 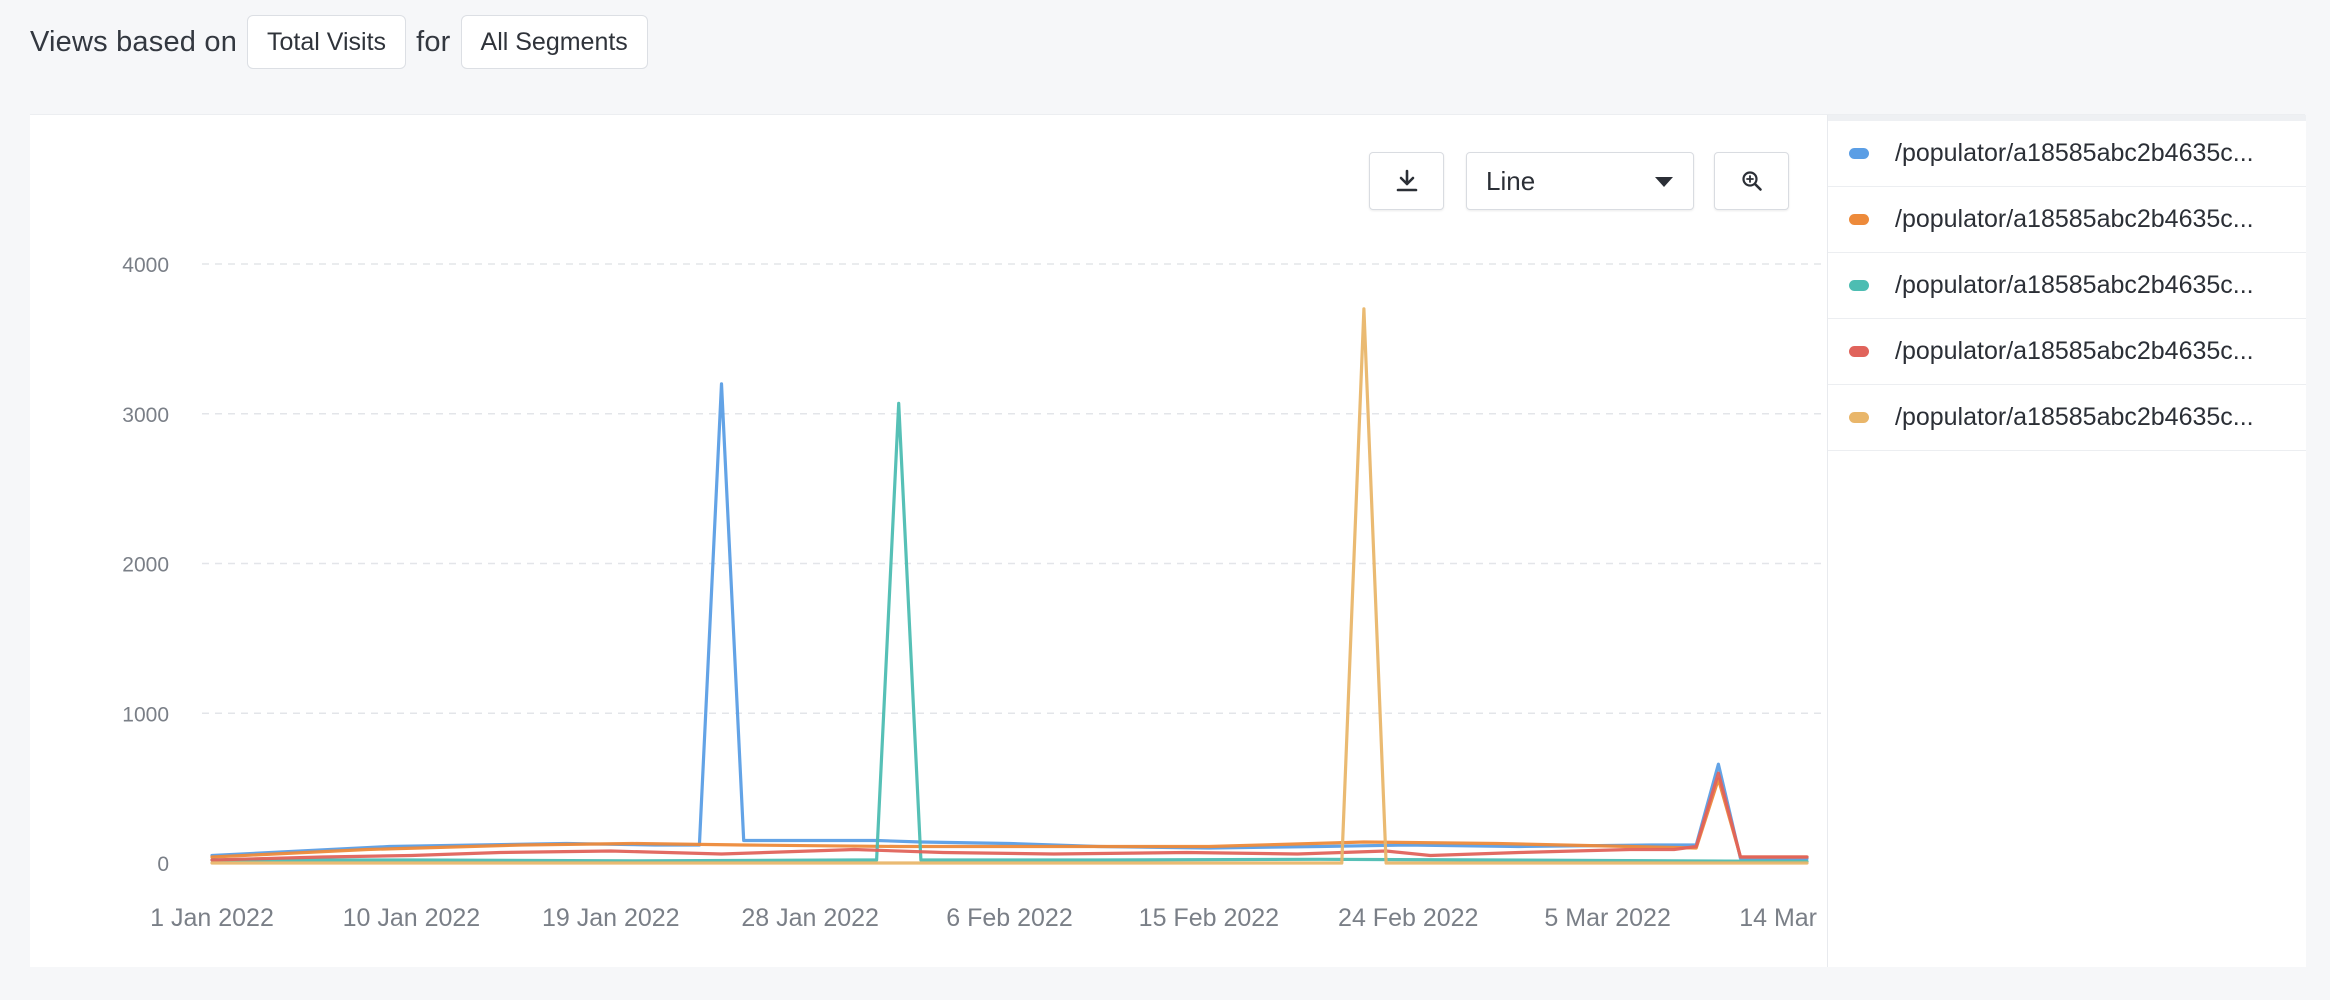 I want to click on x-tick-label: 6 Feb 2022, so click(x=1009, y=918).